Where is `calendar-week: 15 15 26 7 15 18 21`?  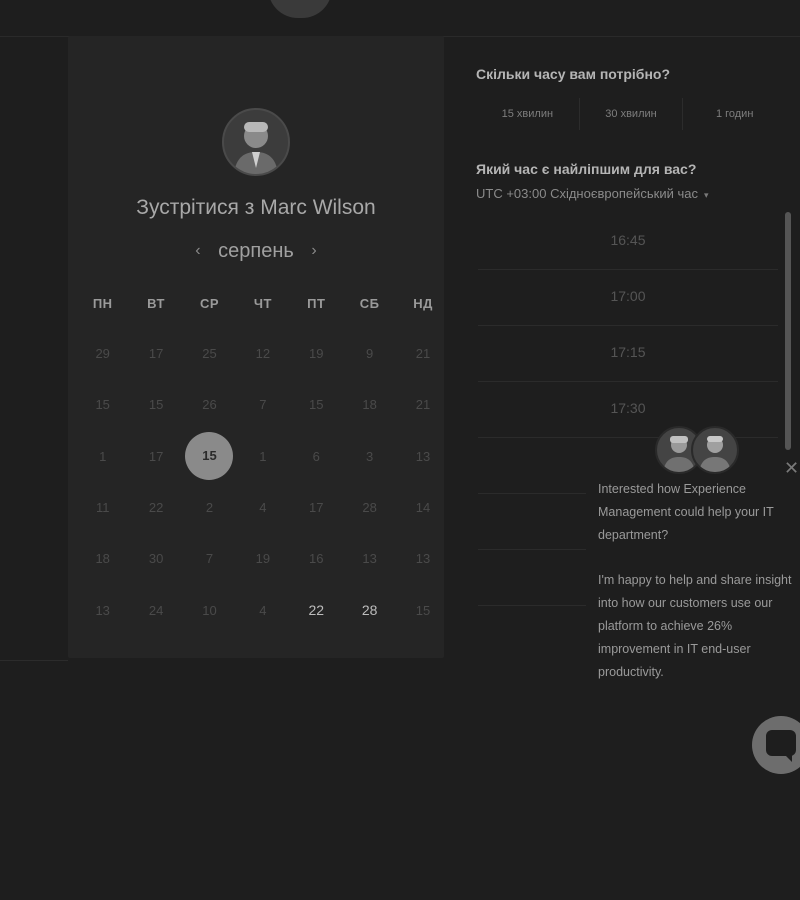 calendar-week: 15 15 26 7 15 18 21 is located at coordinates (263, 404).